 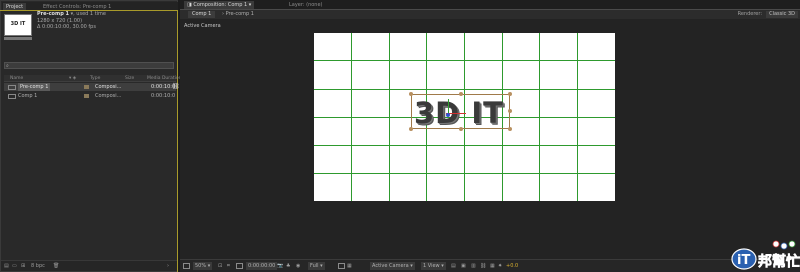 What do you see at coordinates (89, 265) in the screenshot?
I see `project-bottom-bar: ▤ ▭ ⊞ 8 bpc 🗑 ›` at bounding box center [89, 265].